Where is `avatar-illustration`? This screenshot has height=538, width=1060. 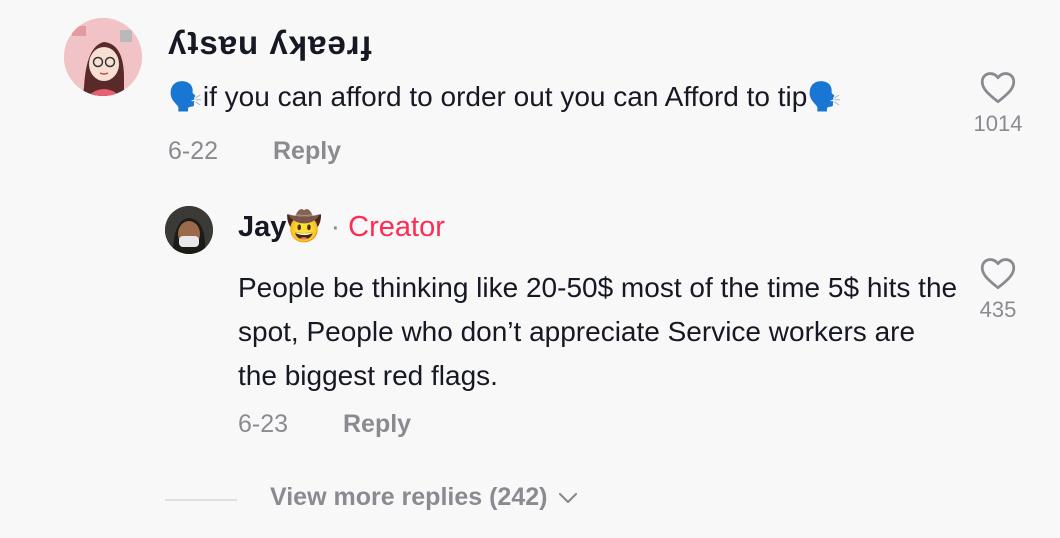
avatar-illustration is located at coordinates (103, 57).